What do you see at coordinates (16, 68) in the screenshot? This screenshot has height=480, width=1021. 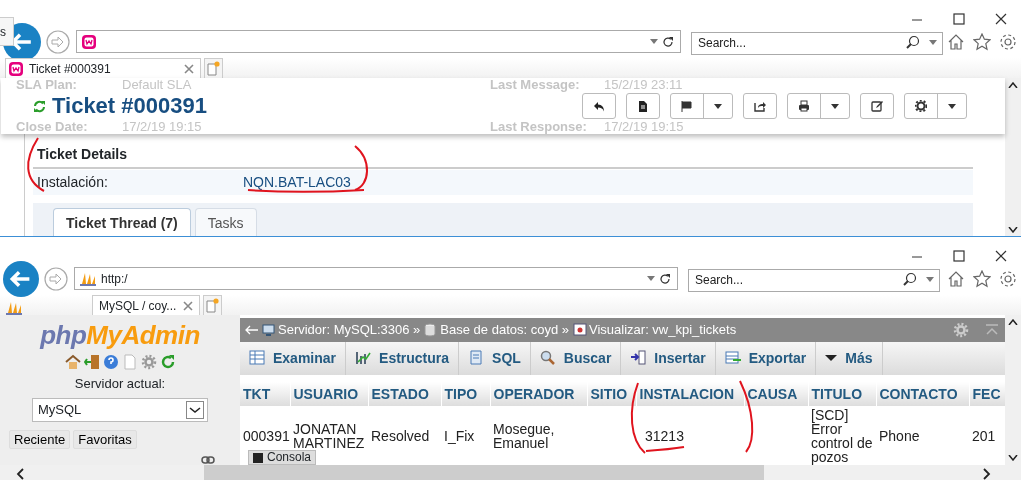 I see `w-logo-icon` at bounding box center [16, 68].